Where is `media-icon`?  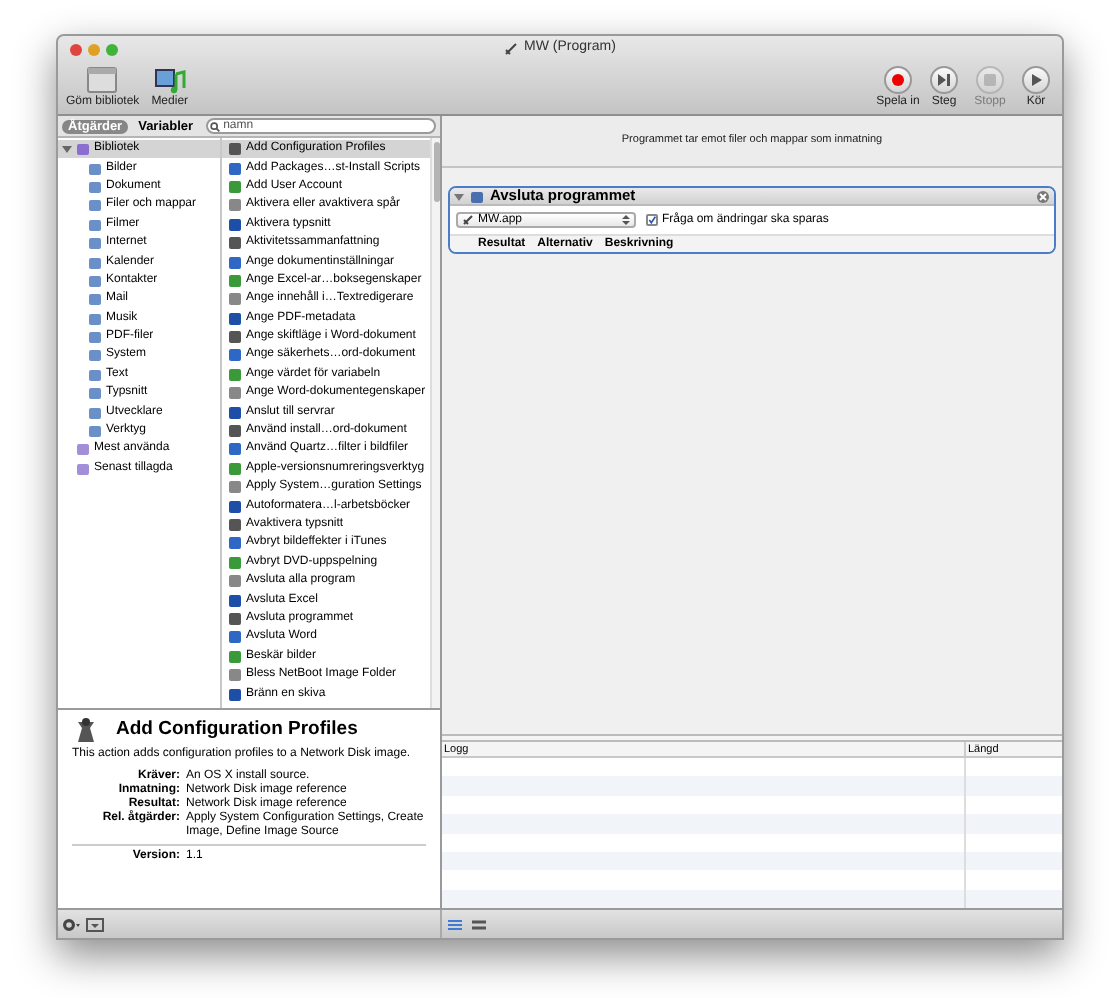
media-icon is located at coordinates (169, 80).